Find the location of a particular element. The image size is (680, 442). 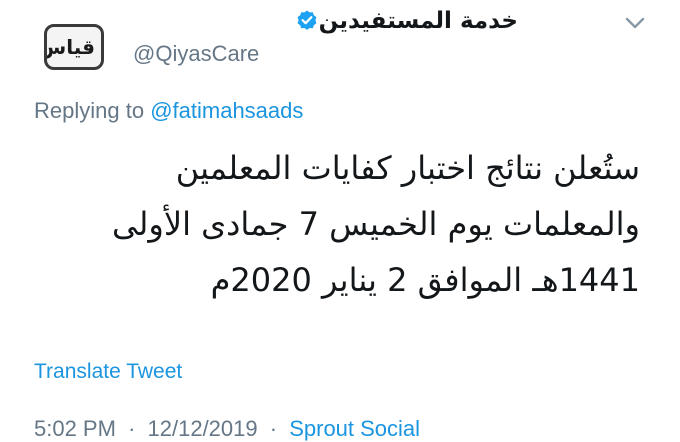

replying-to: Replying to @fatimahsaads is located at coordinates (168, 111).